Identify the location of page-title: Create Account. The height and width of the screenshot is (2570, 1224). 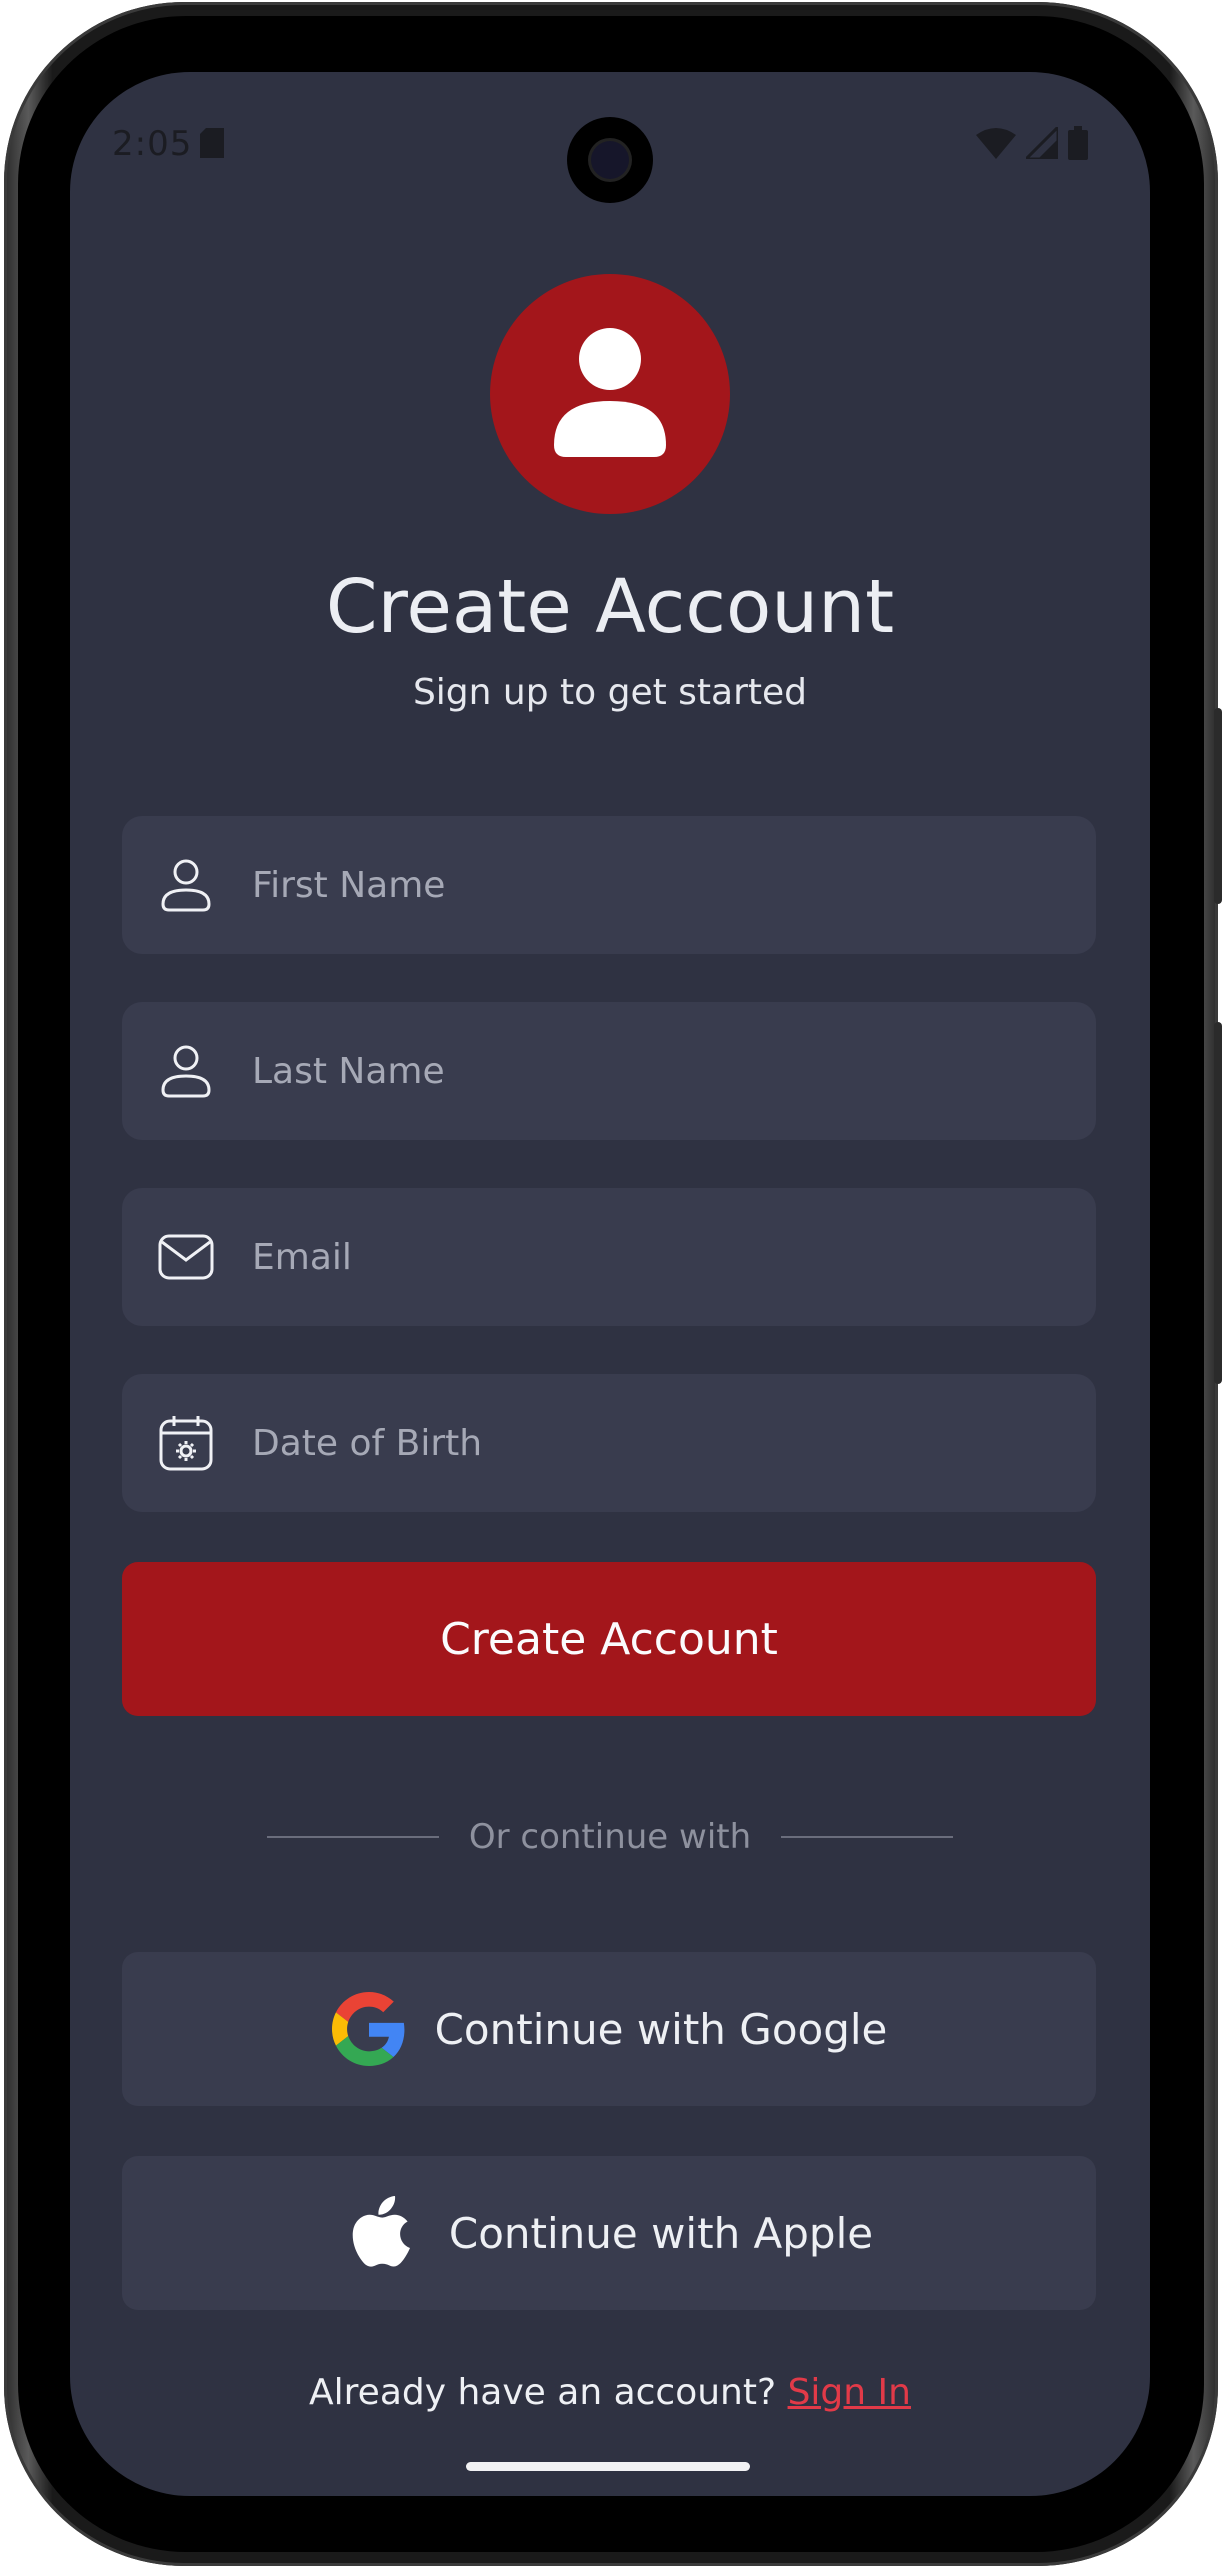
(610, 607).